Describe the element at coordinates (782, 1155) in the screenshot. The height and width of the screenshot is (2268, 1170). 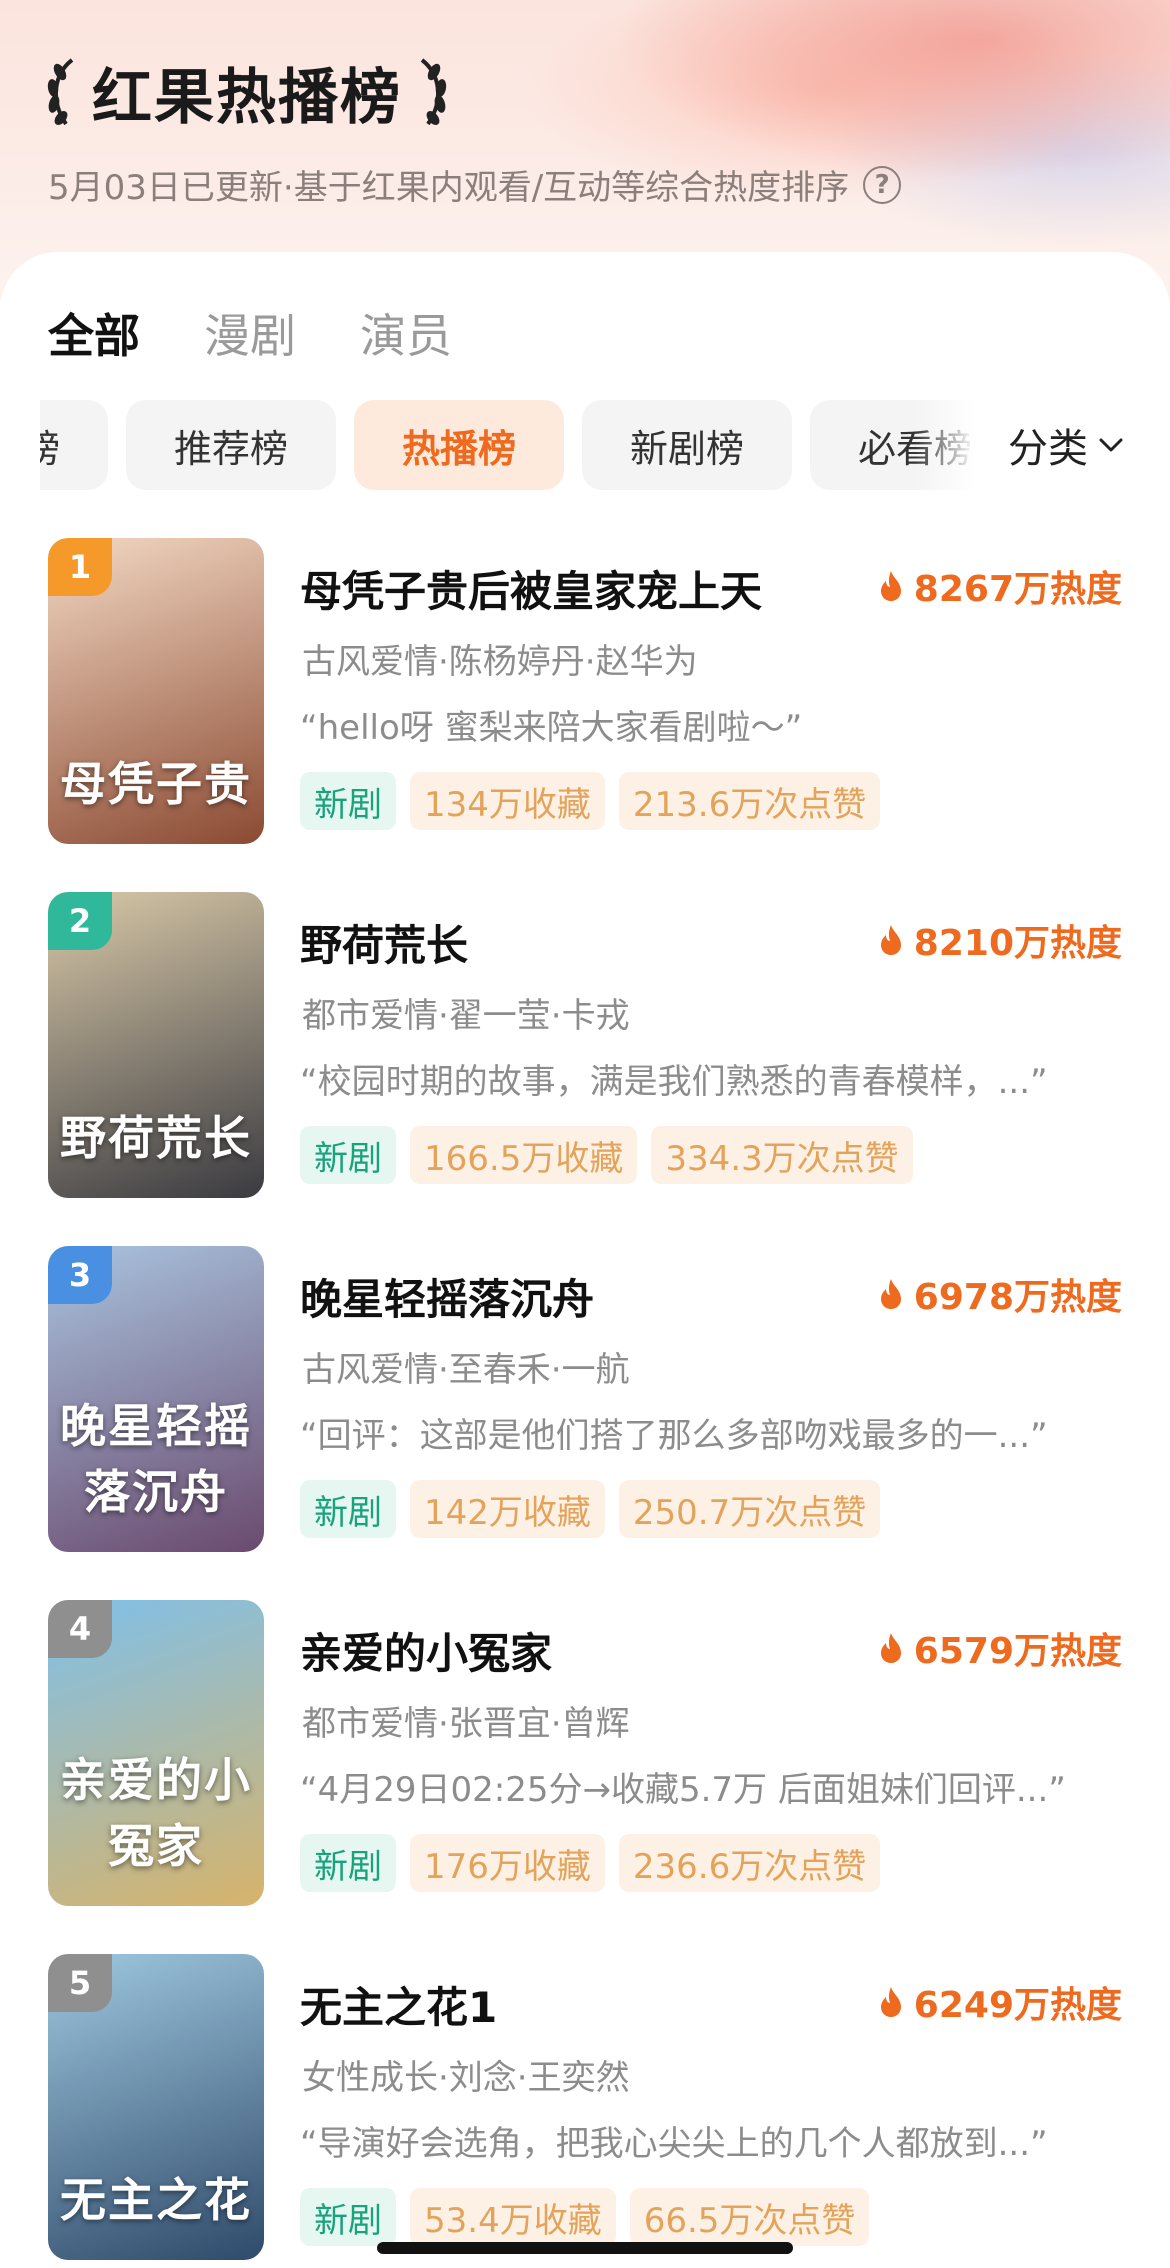
I see `likes-count-tag: 334.3万次点赞` at that location.